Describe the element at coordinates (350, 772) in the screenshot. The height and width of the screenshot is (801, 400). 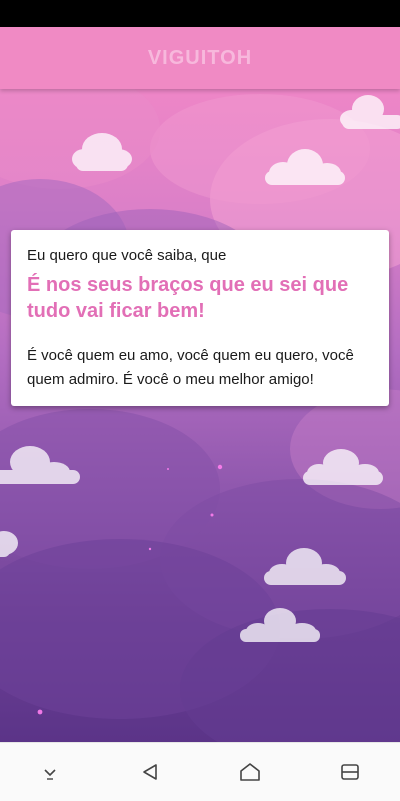
I see `recent-apps-icon` at that location.